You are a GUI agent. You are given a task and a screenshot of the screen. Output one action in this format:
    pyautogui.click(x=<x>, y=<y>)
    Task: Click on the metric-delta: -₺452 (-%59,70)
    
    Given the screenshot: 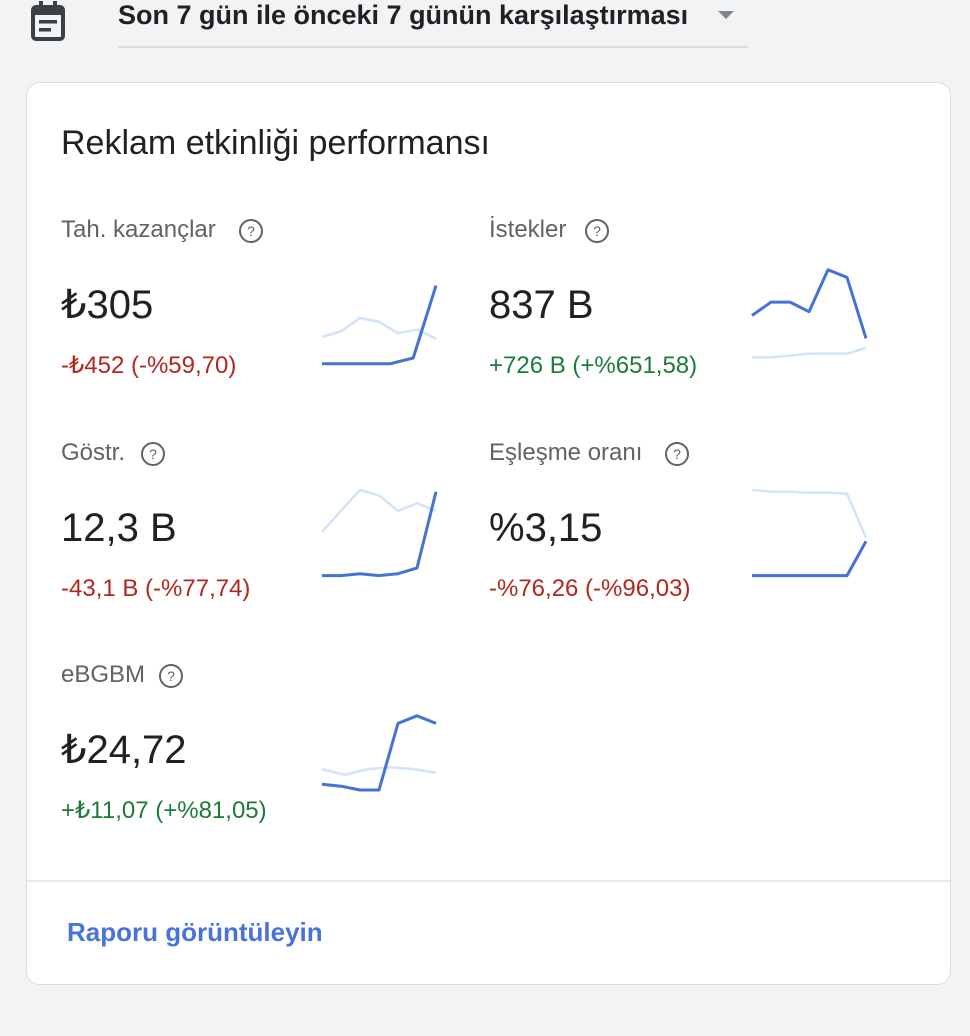 What is the action you would take?
    pyautogui.click(x=149, y=365)
    